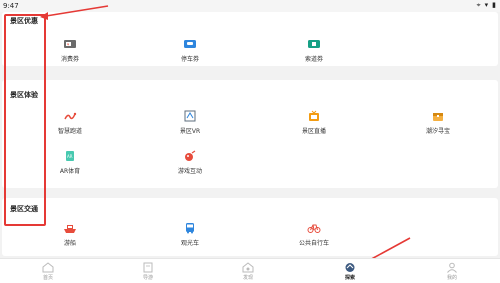 The width and height of the screenshot is (500, 283). I want to click on tab-guide: 导游, so click(148, 271).